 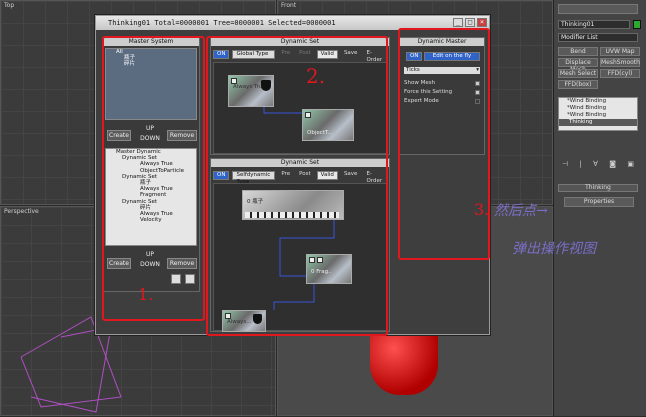 What do you see at coordinates (482, 22) in the screenshot?
I see `close-button: ×` at bounding box center [482, 22].